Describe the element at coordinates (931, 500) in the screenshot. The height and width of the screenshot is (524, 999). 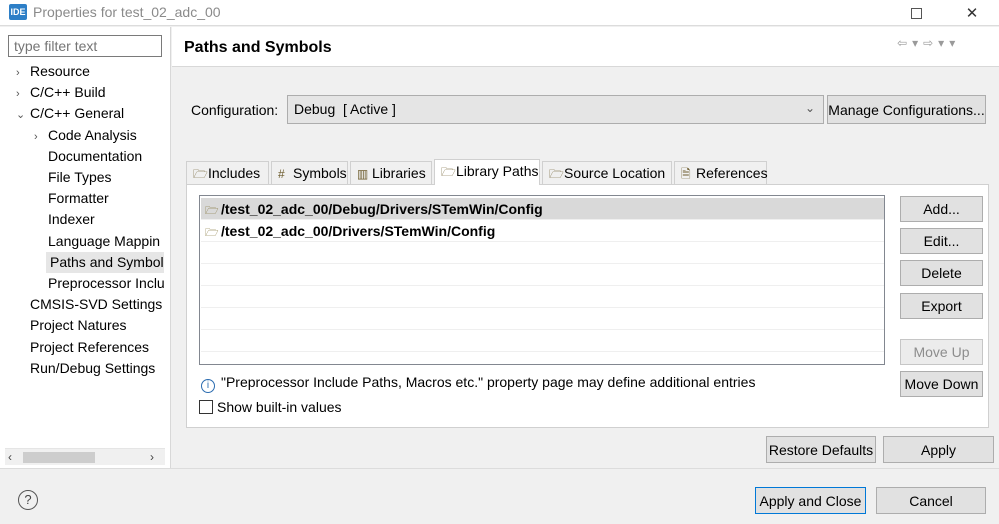
I see `cancel-button: Cancel` at that location.